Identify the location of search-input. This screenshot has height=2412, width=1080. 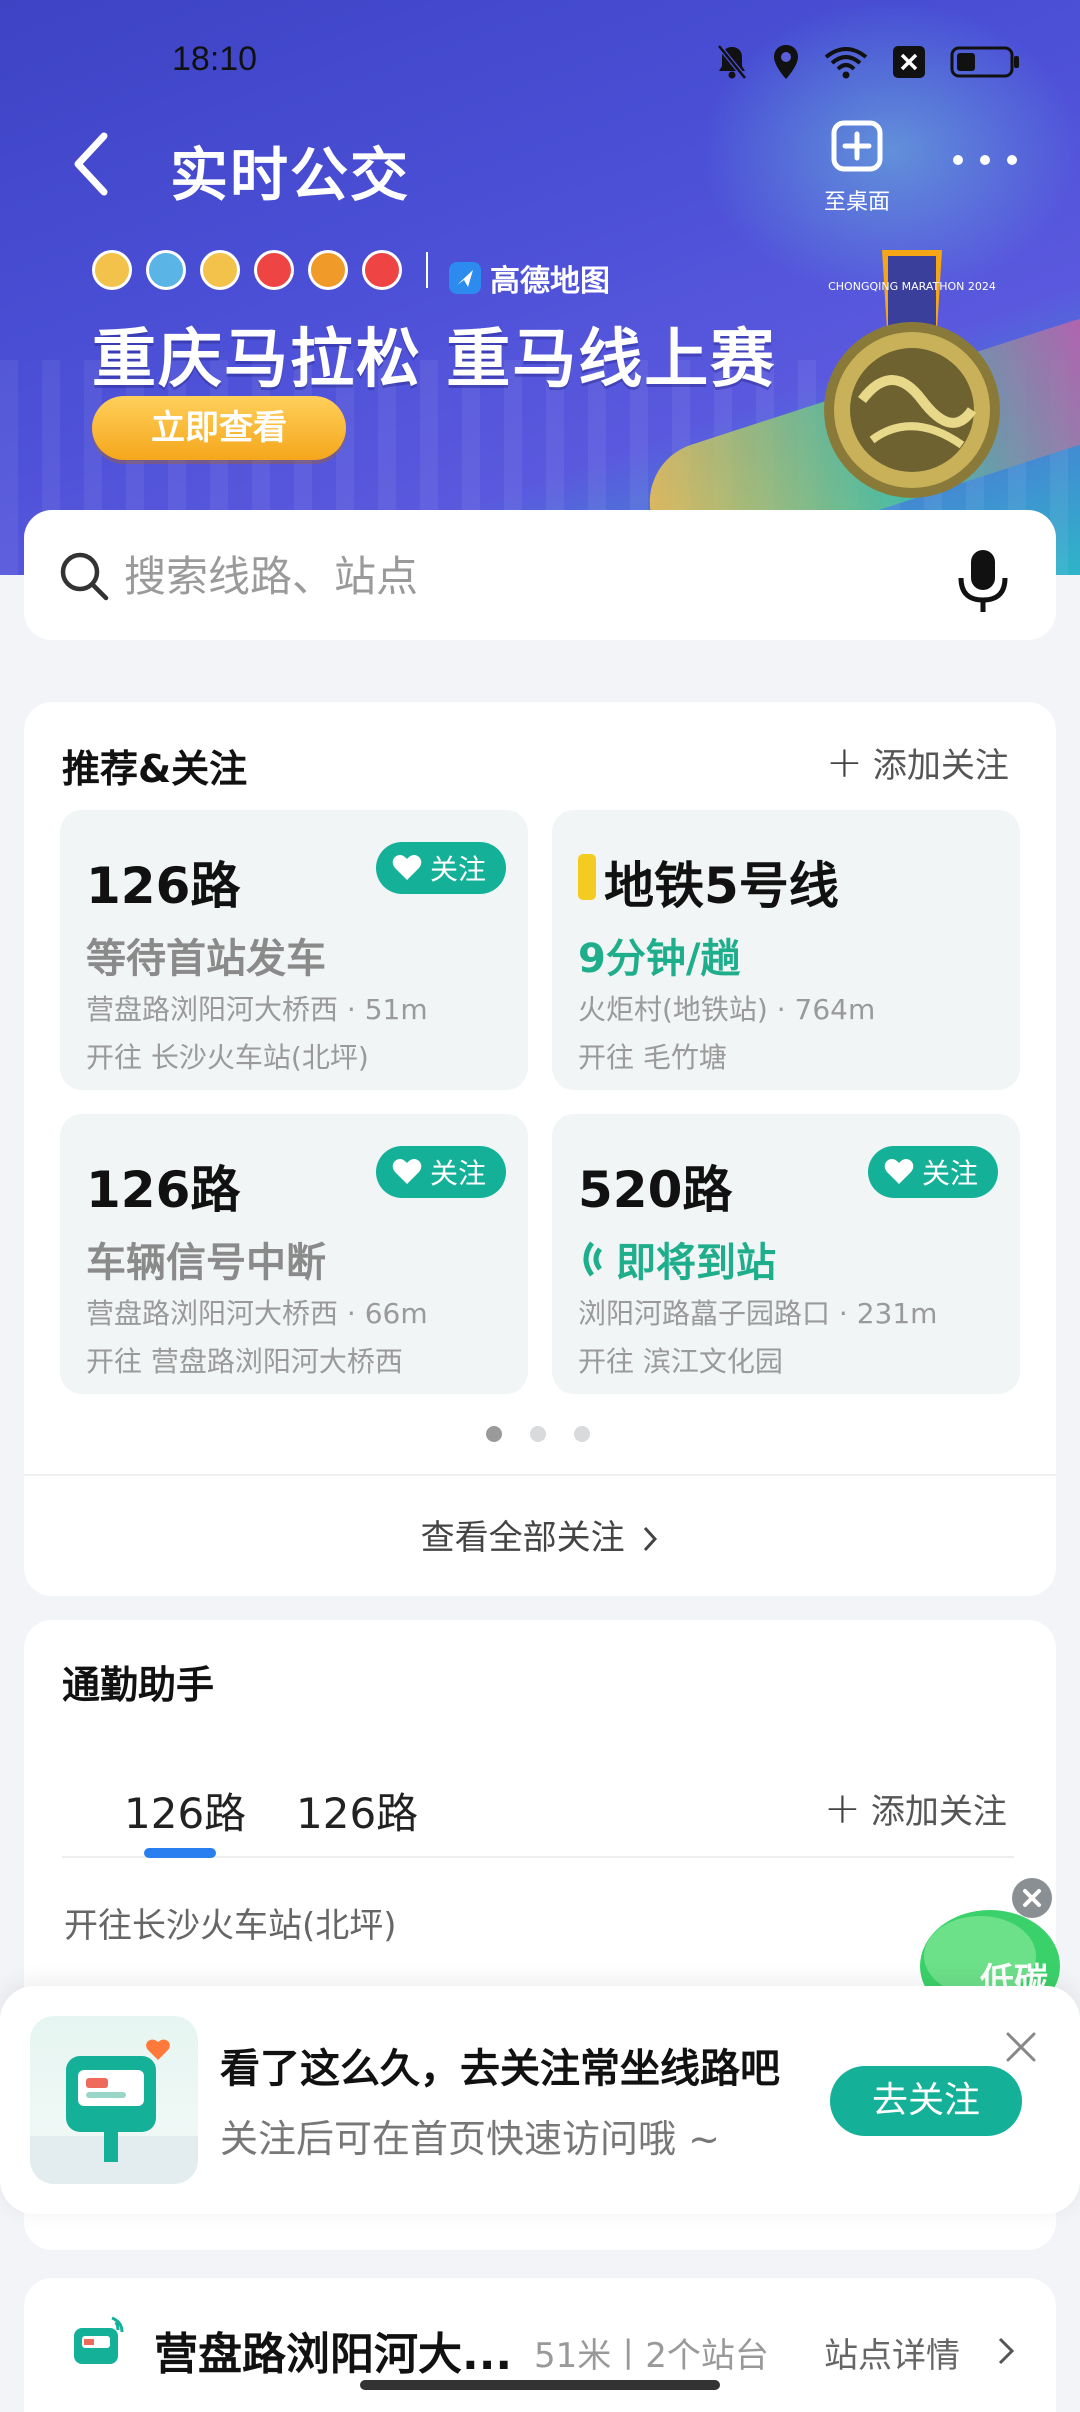
(524, 576).